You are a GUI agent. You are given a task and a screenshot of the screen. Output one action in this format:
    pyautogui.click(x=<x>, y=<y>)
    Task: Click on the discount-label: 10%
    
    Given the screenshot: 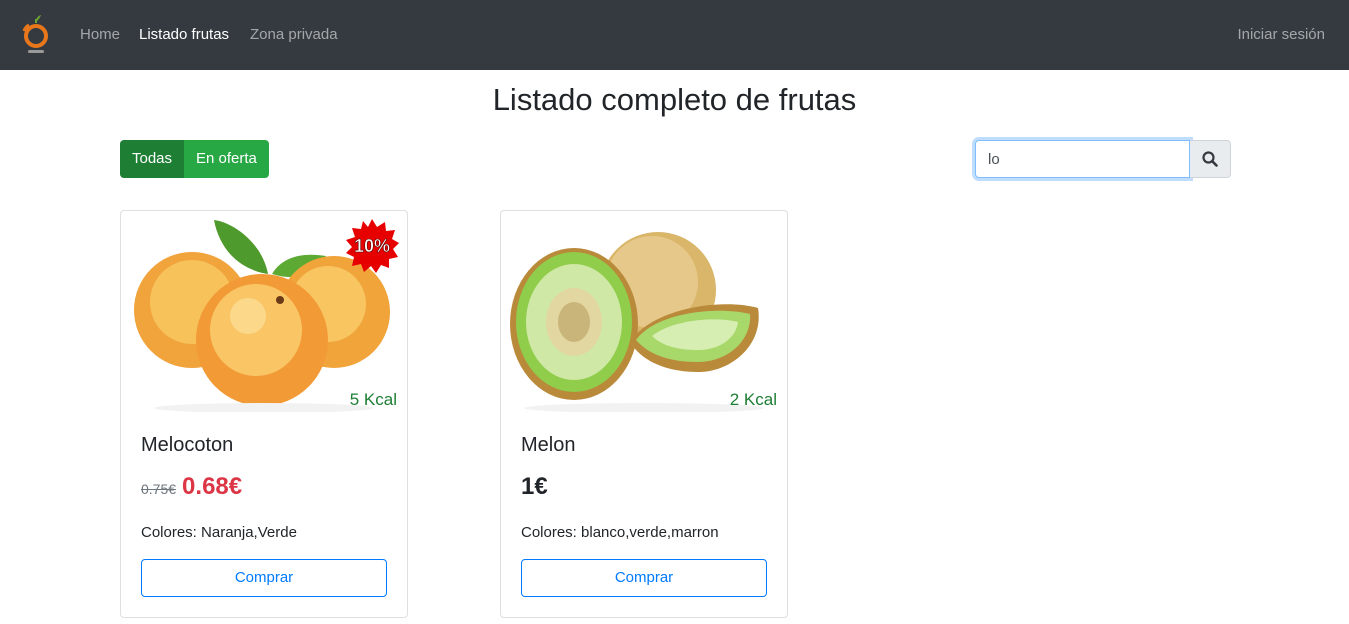 What is the action you would take?
    pyautogui.click(x=372, y=246)
    